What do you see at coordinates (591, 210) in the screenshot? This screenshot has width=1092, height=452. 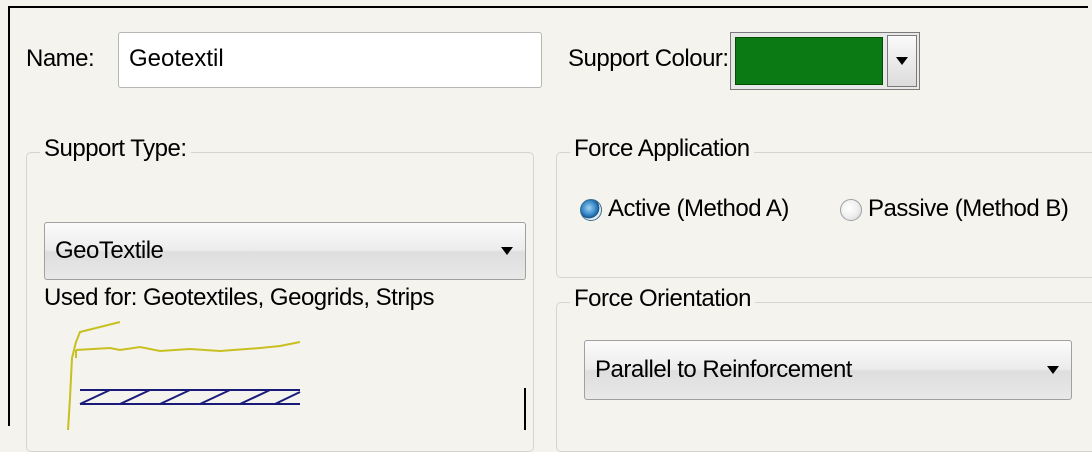 I see `active-method-a-radio` at bounding box center [591, 210].